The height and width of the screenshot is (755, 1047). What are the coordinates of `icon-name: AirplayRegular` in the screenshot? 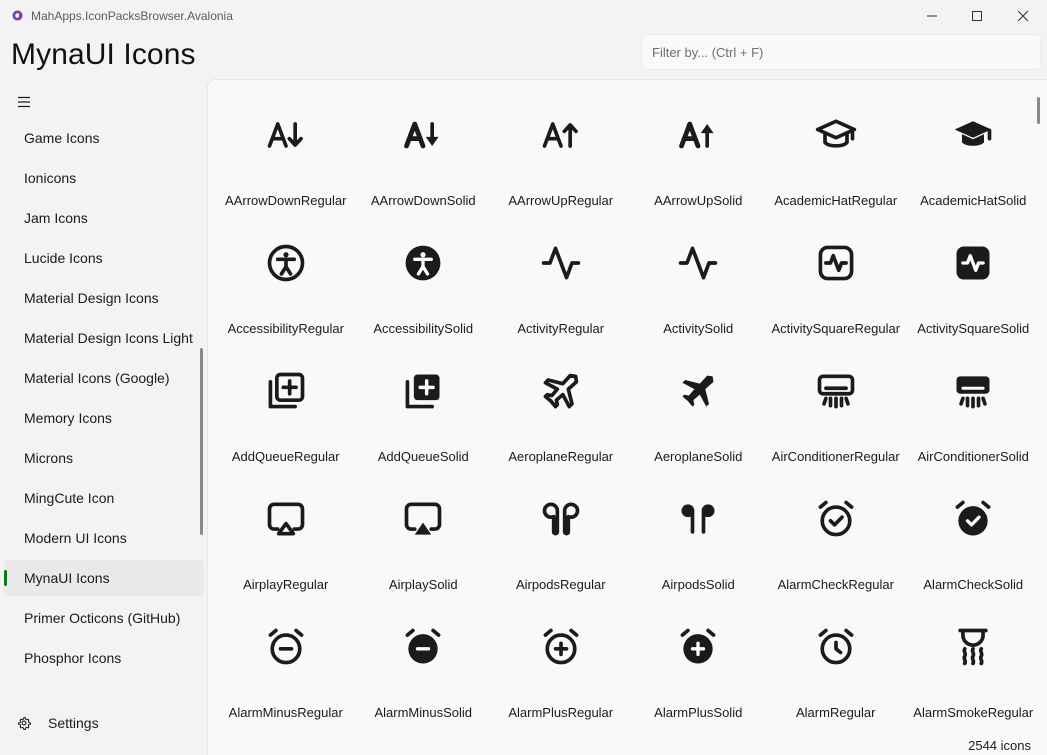 It's located at (286, 584).